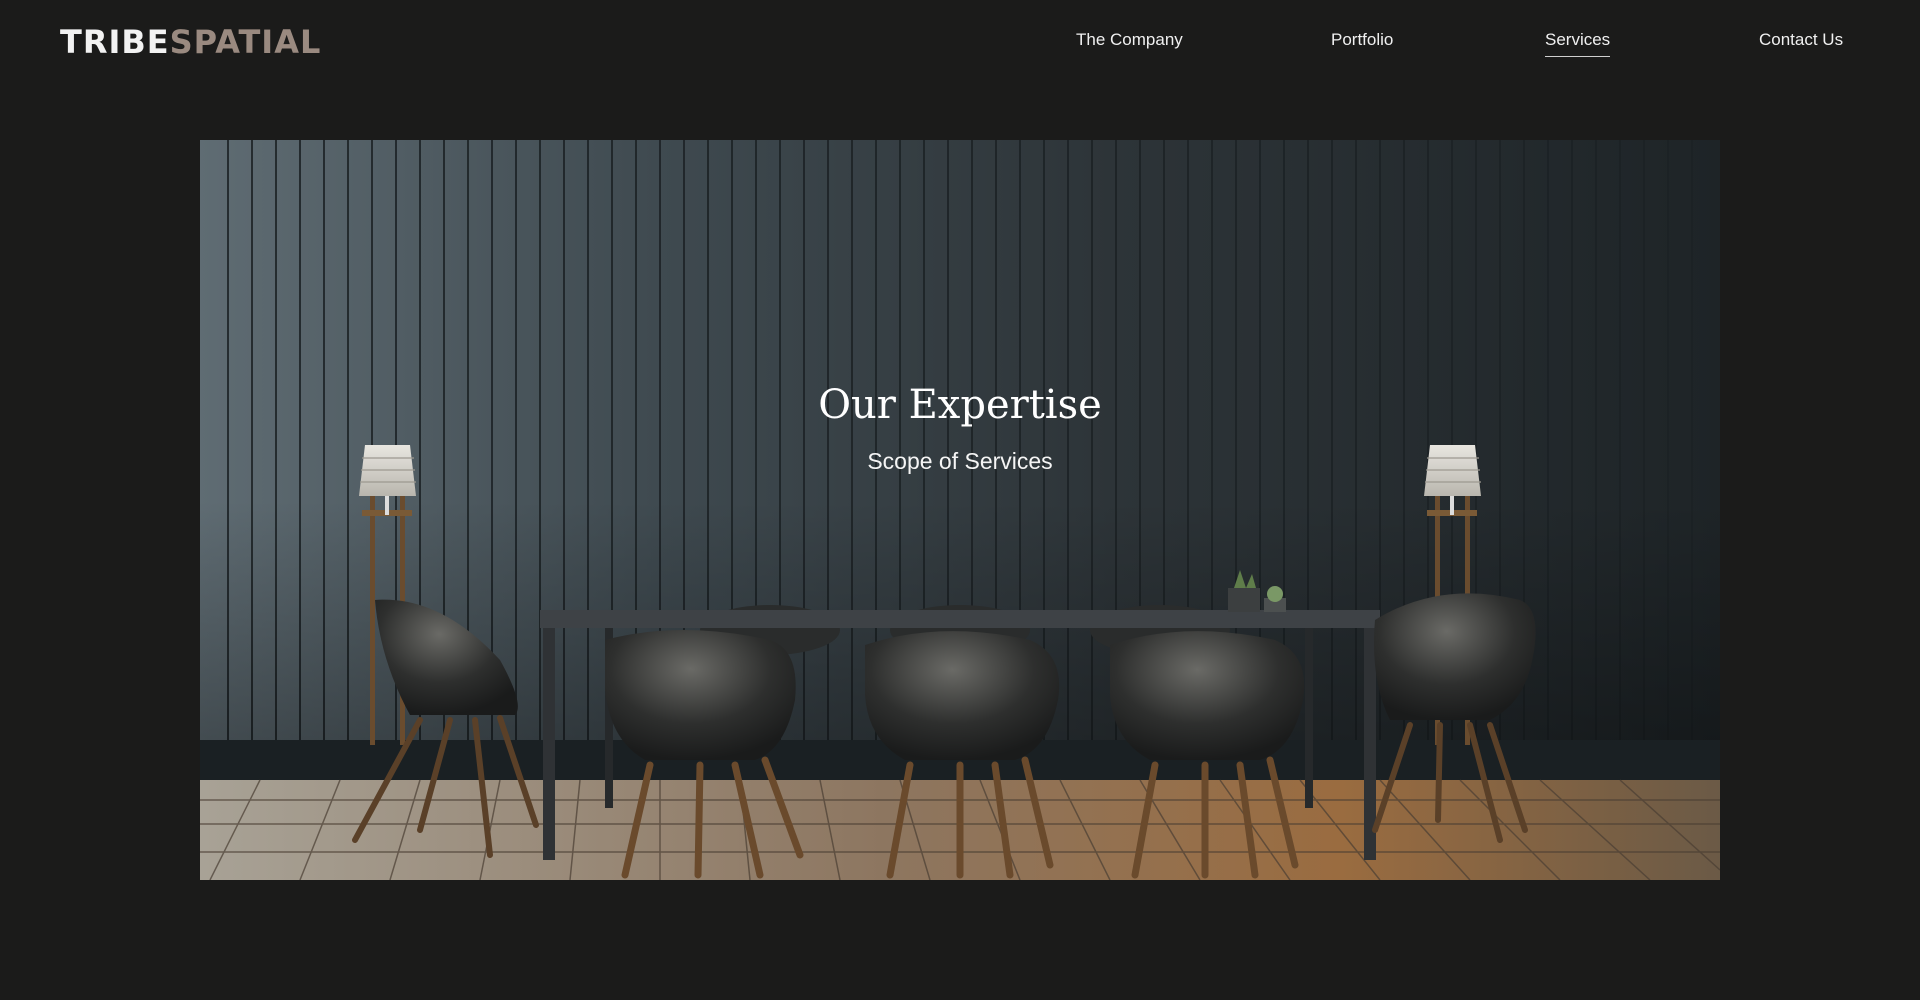 This screenshot has height=1000, width=1920. Describe the element at coordinates (115, 42) in the screenshot. I see `brand-logo-part1: TRIBE` at that location.